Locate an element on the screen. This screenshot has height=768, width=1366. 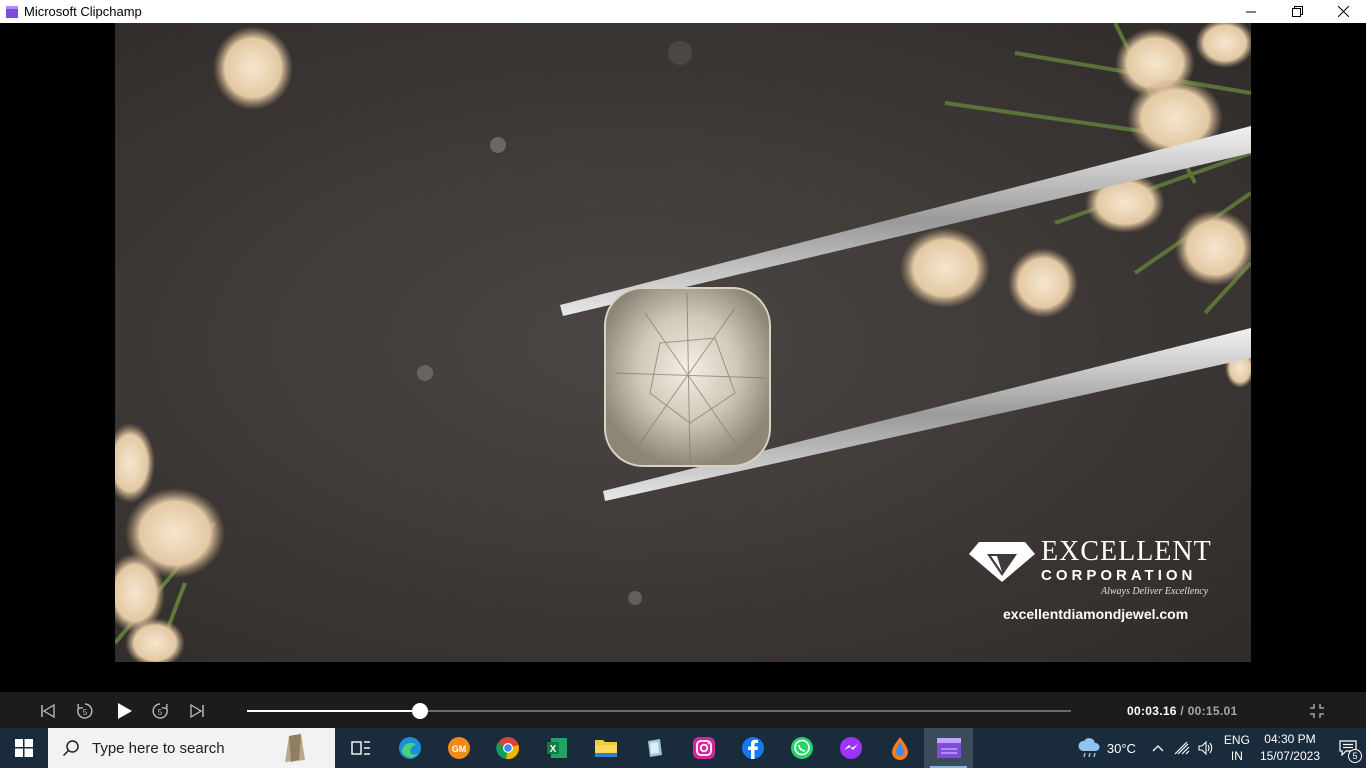
forward-5-button: 5 is located at coordinates (160, 711).